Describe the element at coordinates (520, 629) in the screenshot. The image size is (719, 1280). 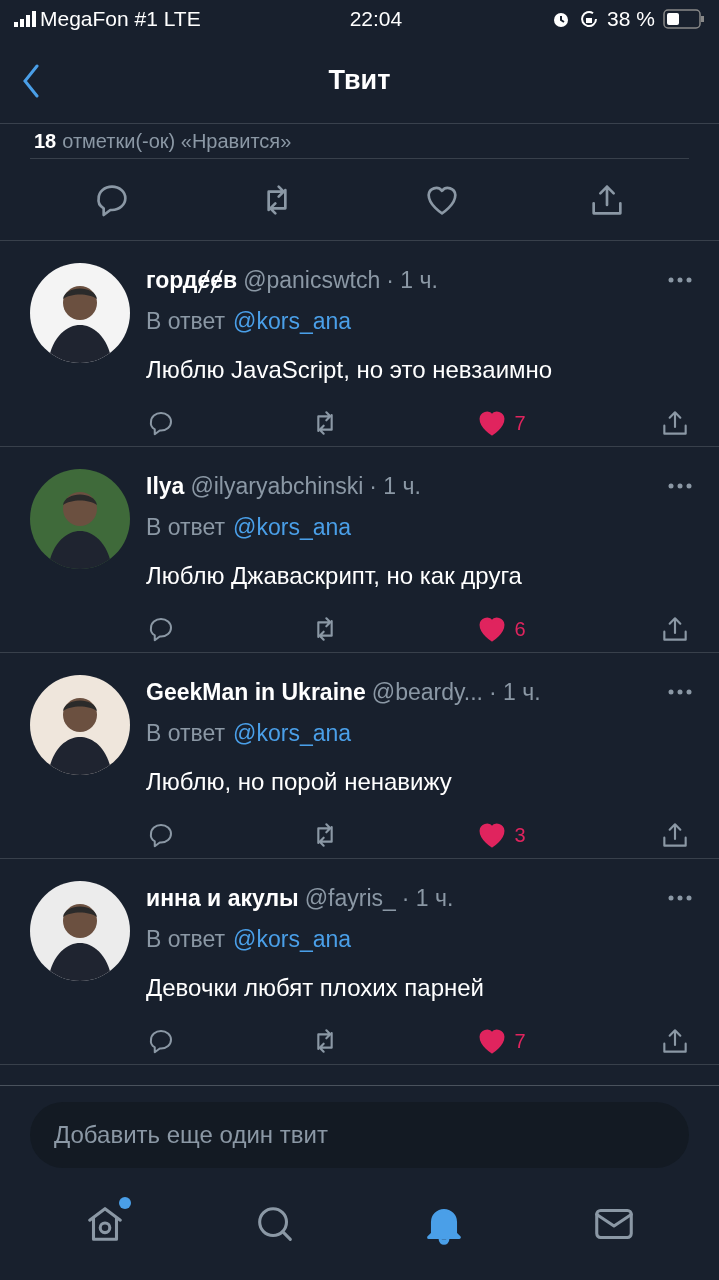
I see `like-count: 6` at that location.